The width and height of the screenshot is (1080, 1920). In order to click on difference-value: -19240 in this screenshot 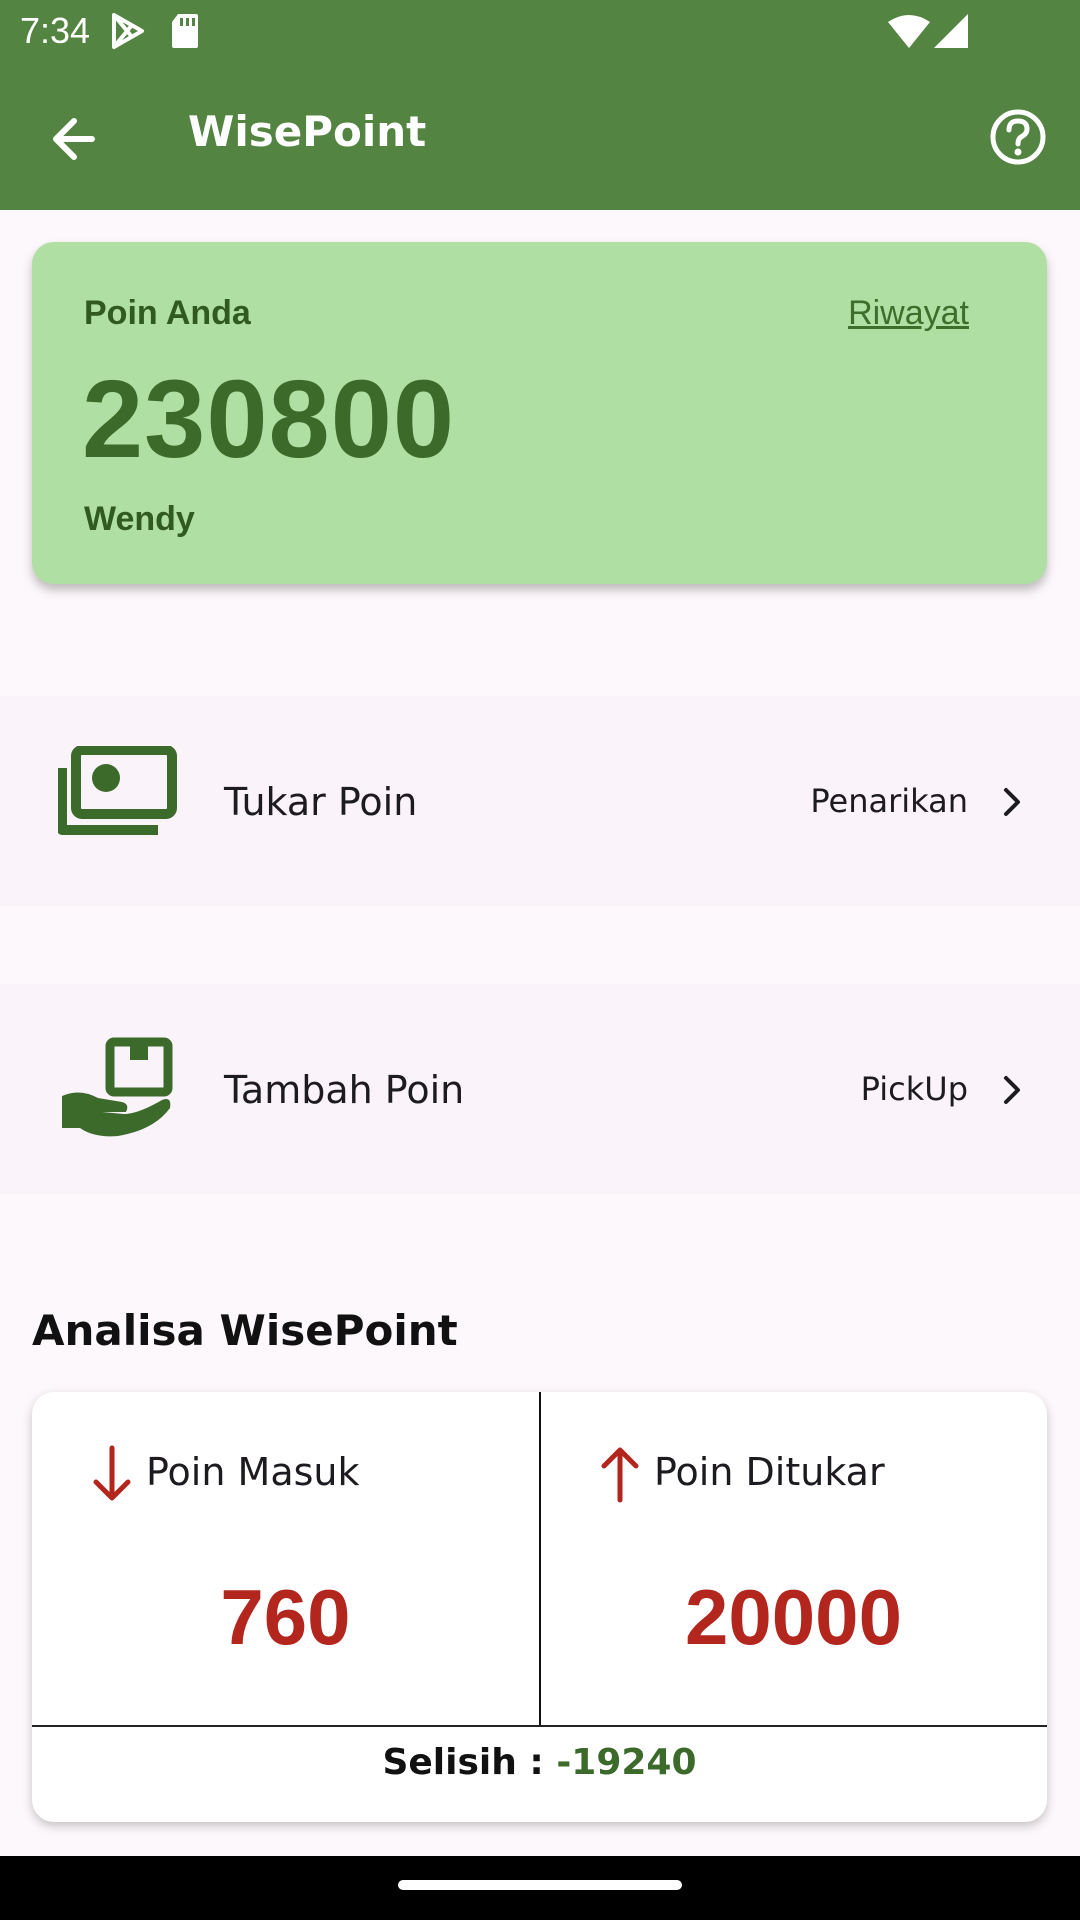, I will do `click(626, 1762)`.